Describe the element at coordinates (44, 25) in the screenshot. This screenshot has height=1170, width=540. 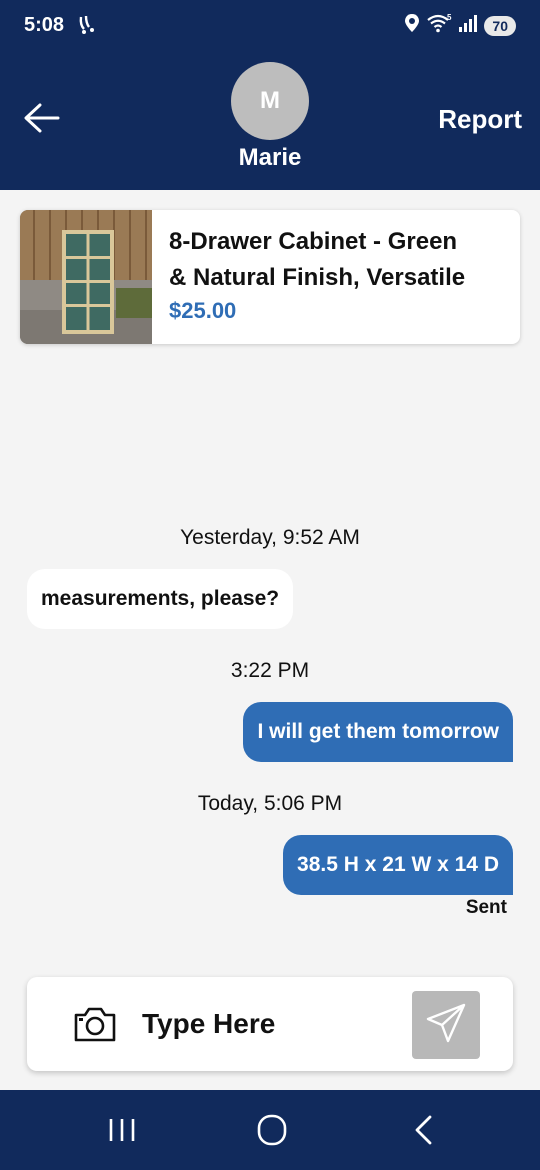
I see `status-time: 5:08` at that location.